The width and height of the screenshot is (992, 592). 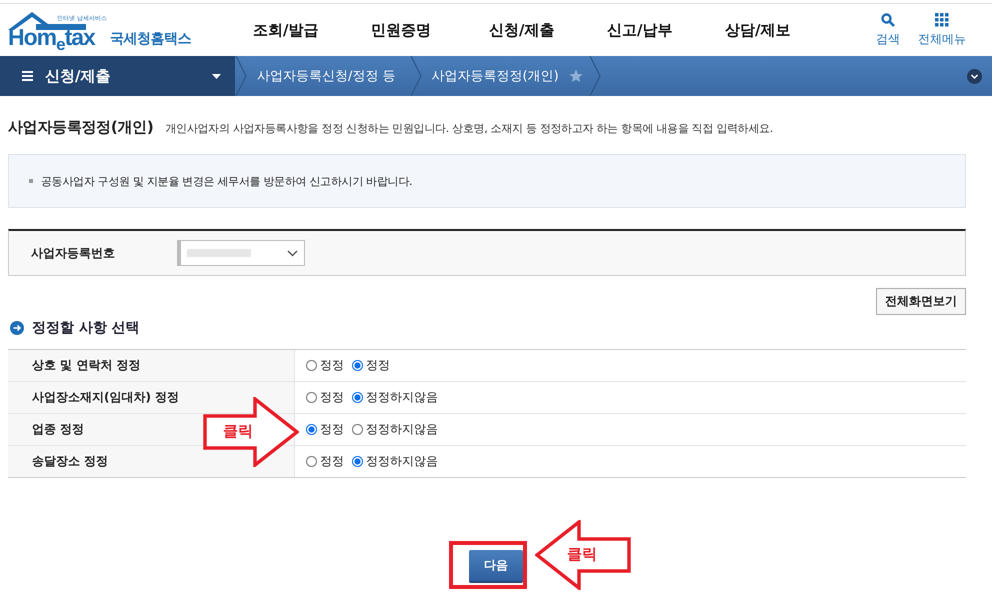 What do you see at coordinates (73, 253) in the screenshot?
I see `field-label: 사업자등록번호` at bounding box center [73, 253].